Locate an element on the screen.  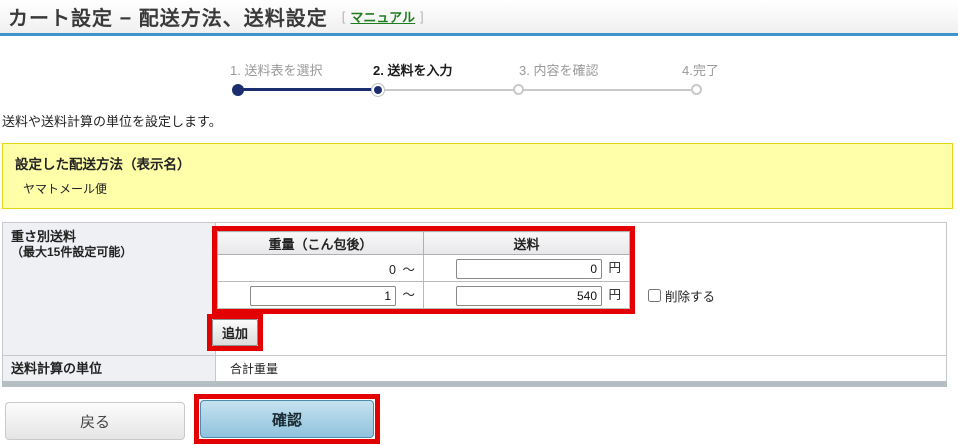
bracket-close: ] is located at coordinates (422, 16).